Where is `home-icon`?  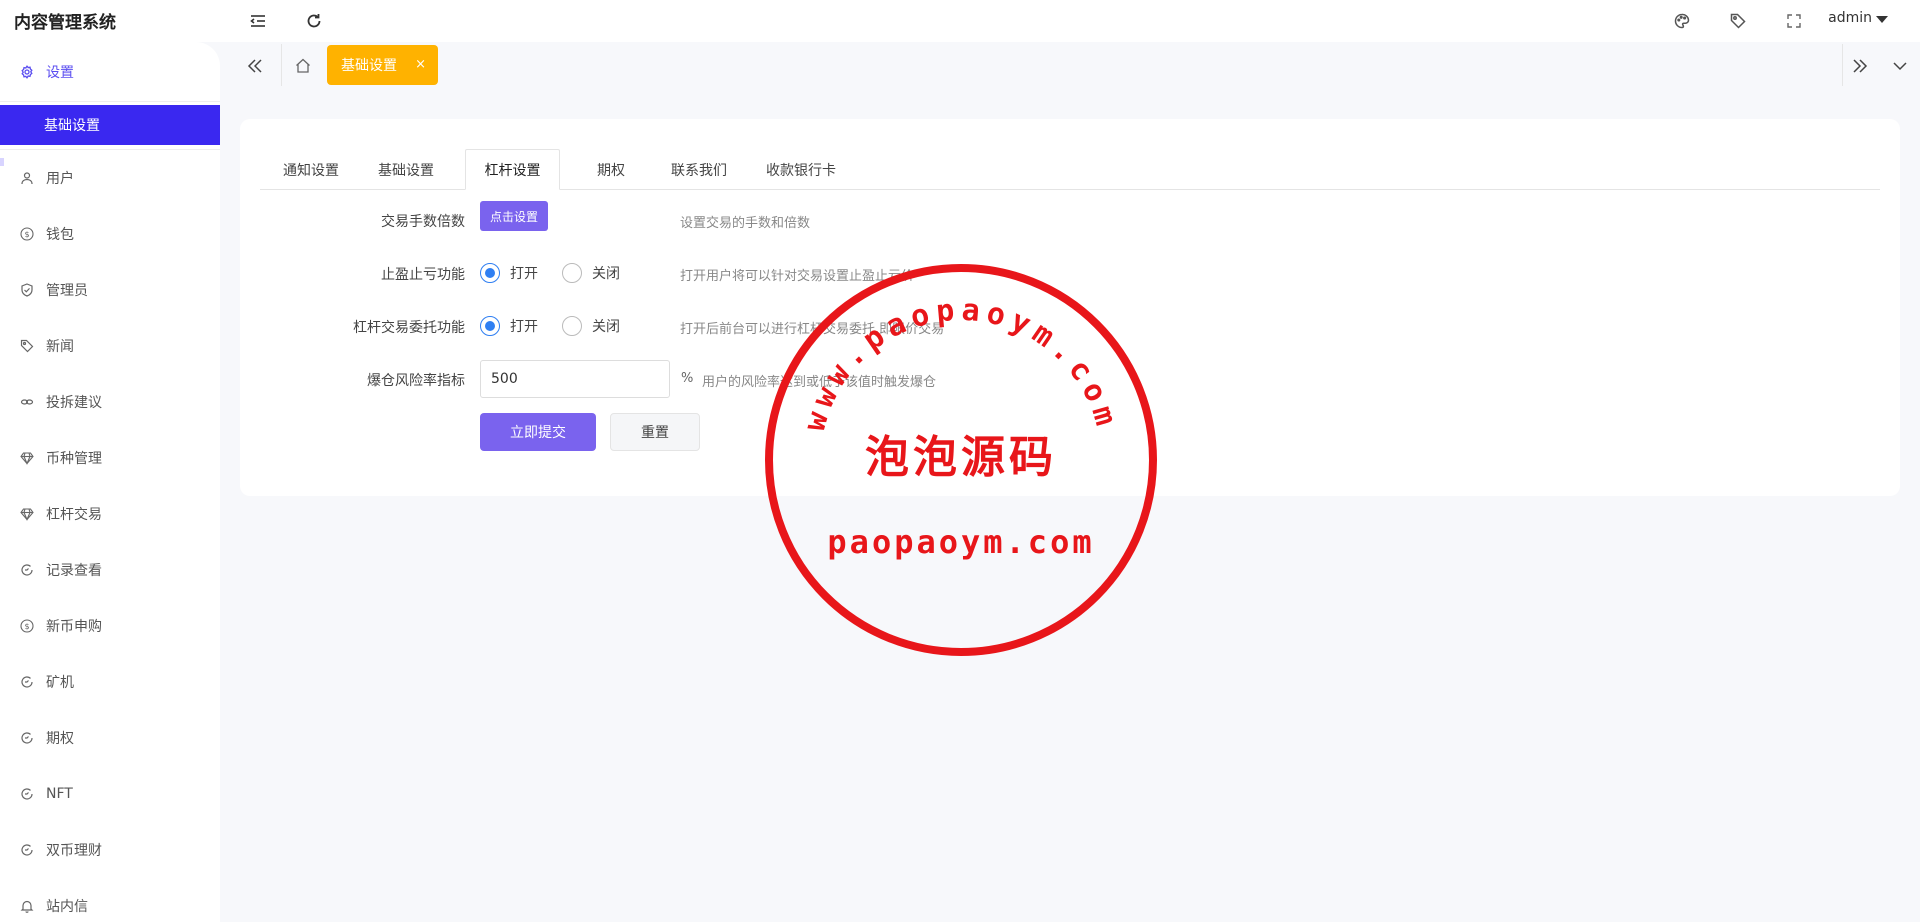 home-icon is located at coordinates (303, 66).